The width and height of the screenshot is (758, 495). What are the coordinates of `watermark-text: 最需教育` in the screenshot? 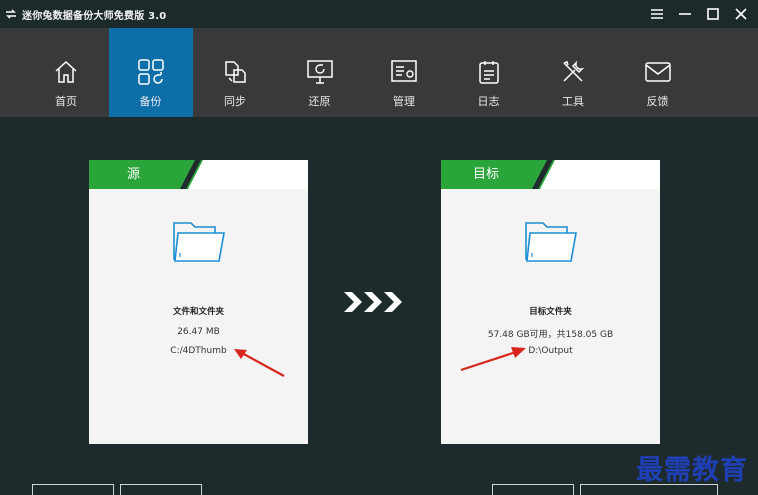 It's located at (692, 470).